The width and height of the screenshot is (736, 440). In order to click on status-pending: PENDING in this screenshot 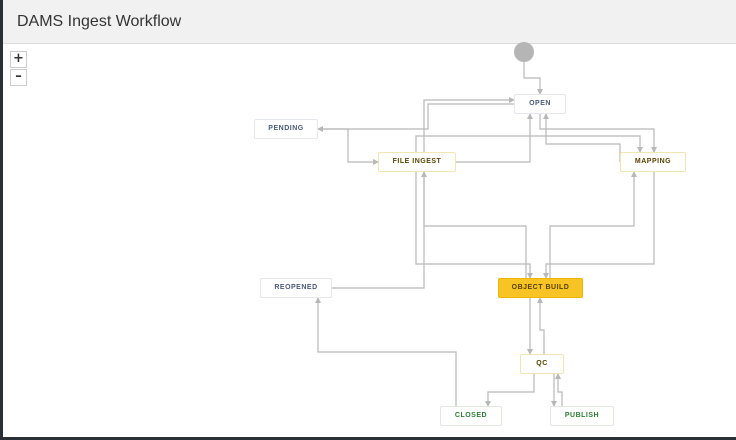, I will do `click(286, 129)`.